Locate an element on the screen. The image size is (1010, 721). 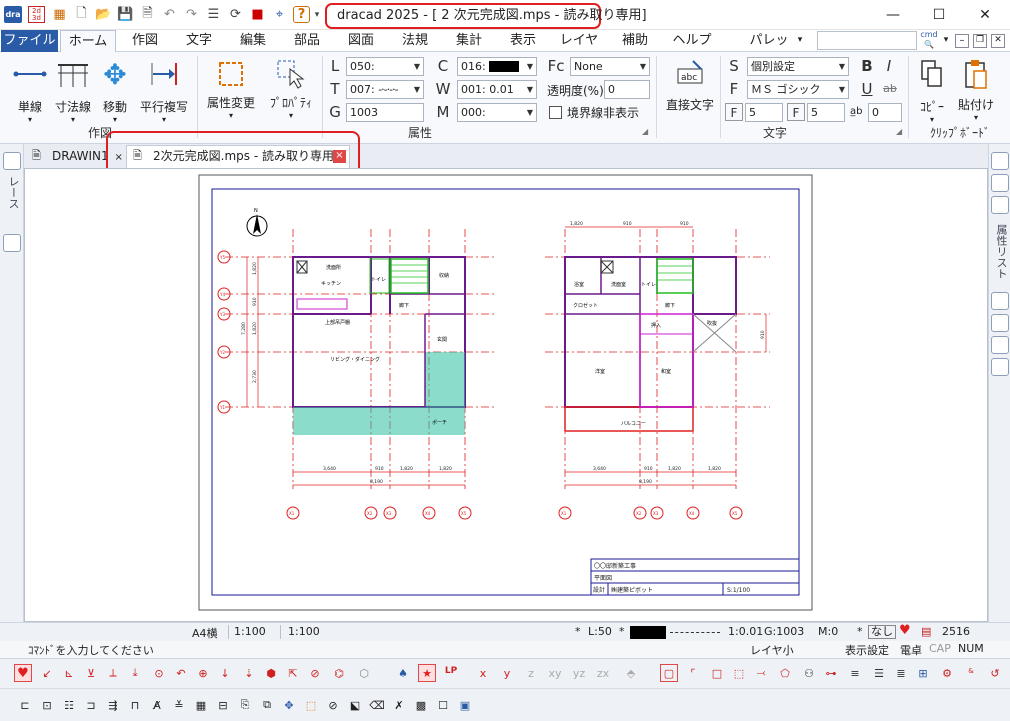
dimension-button: 寸法線 ▾ is located at coordinates (73, 90).